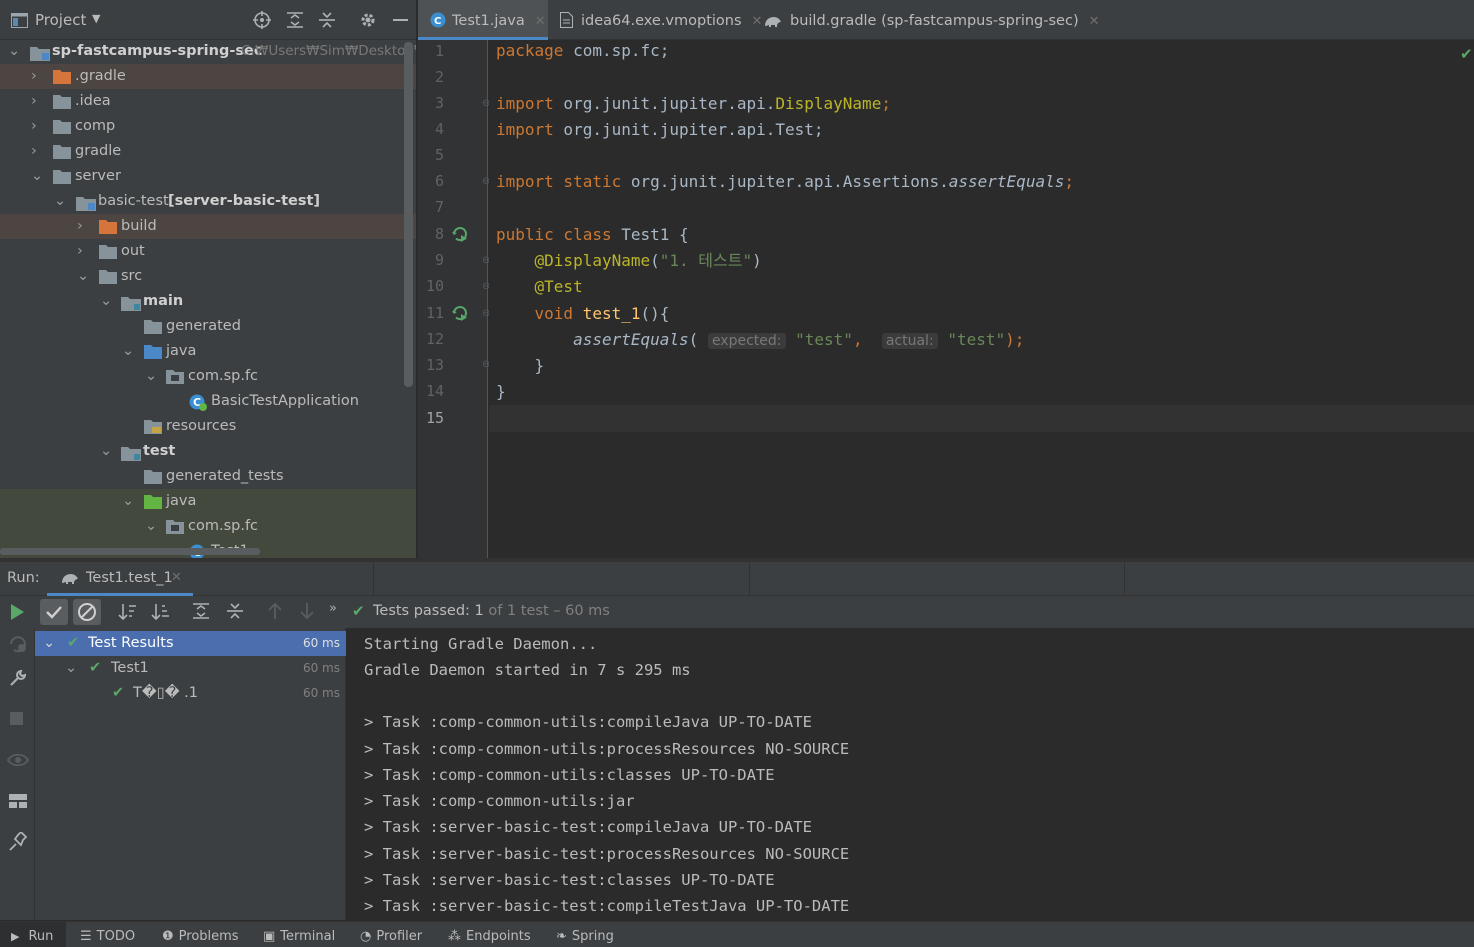 The width and height of the screenshot is (1474, 947). I want to click on code-line-11: void test_1(){, so click(583, 314).